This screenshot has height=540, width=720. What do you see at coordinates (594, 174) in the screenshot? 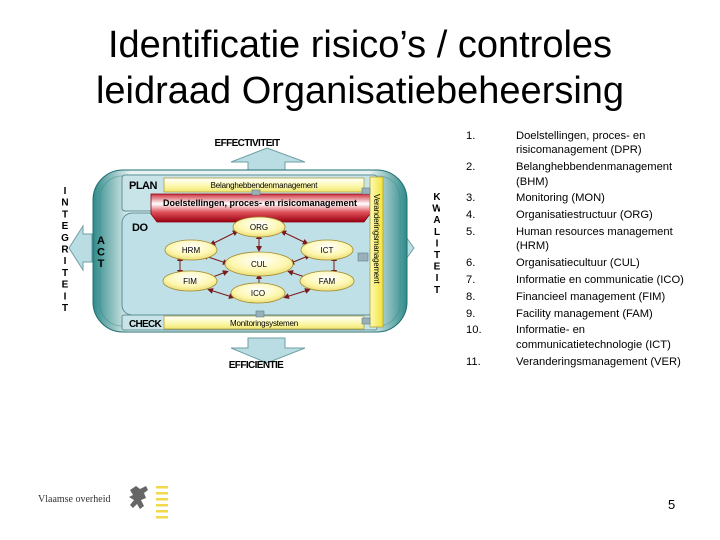
I see `list-item-text: Belanghebbendenmanagement (BHM)` at bounding box center [594, 174].